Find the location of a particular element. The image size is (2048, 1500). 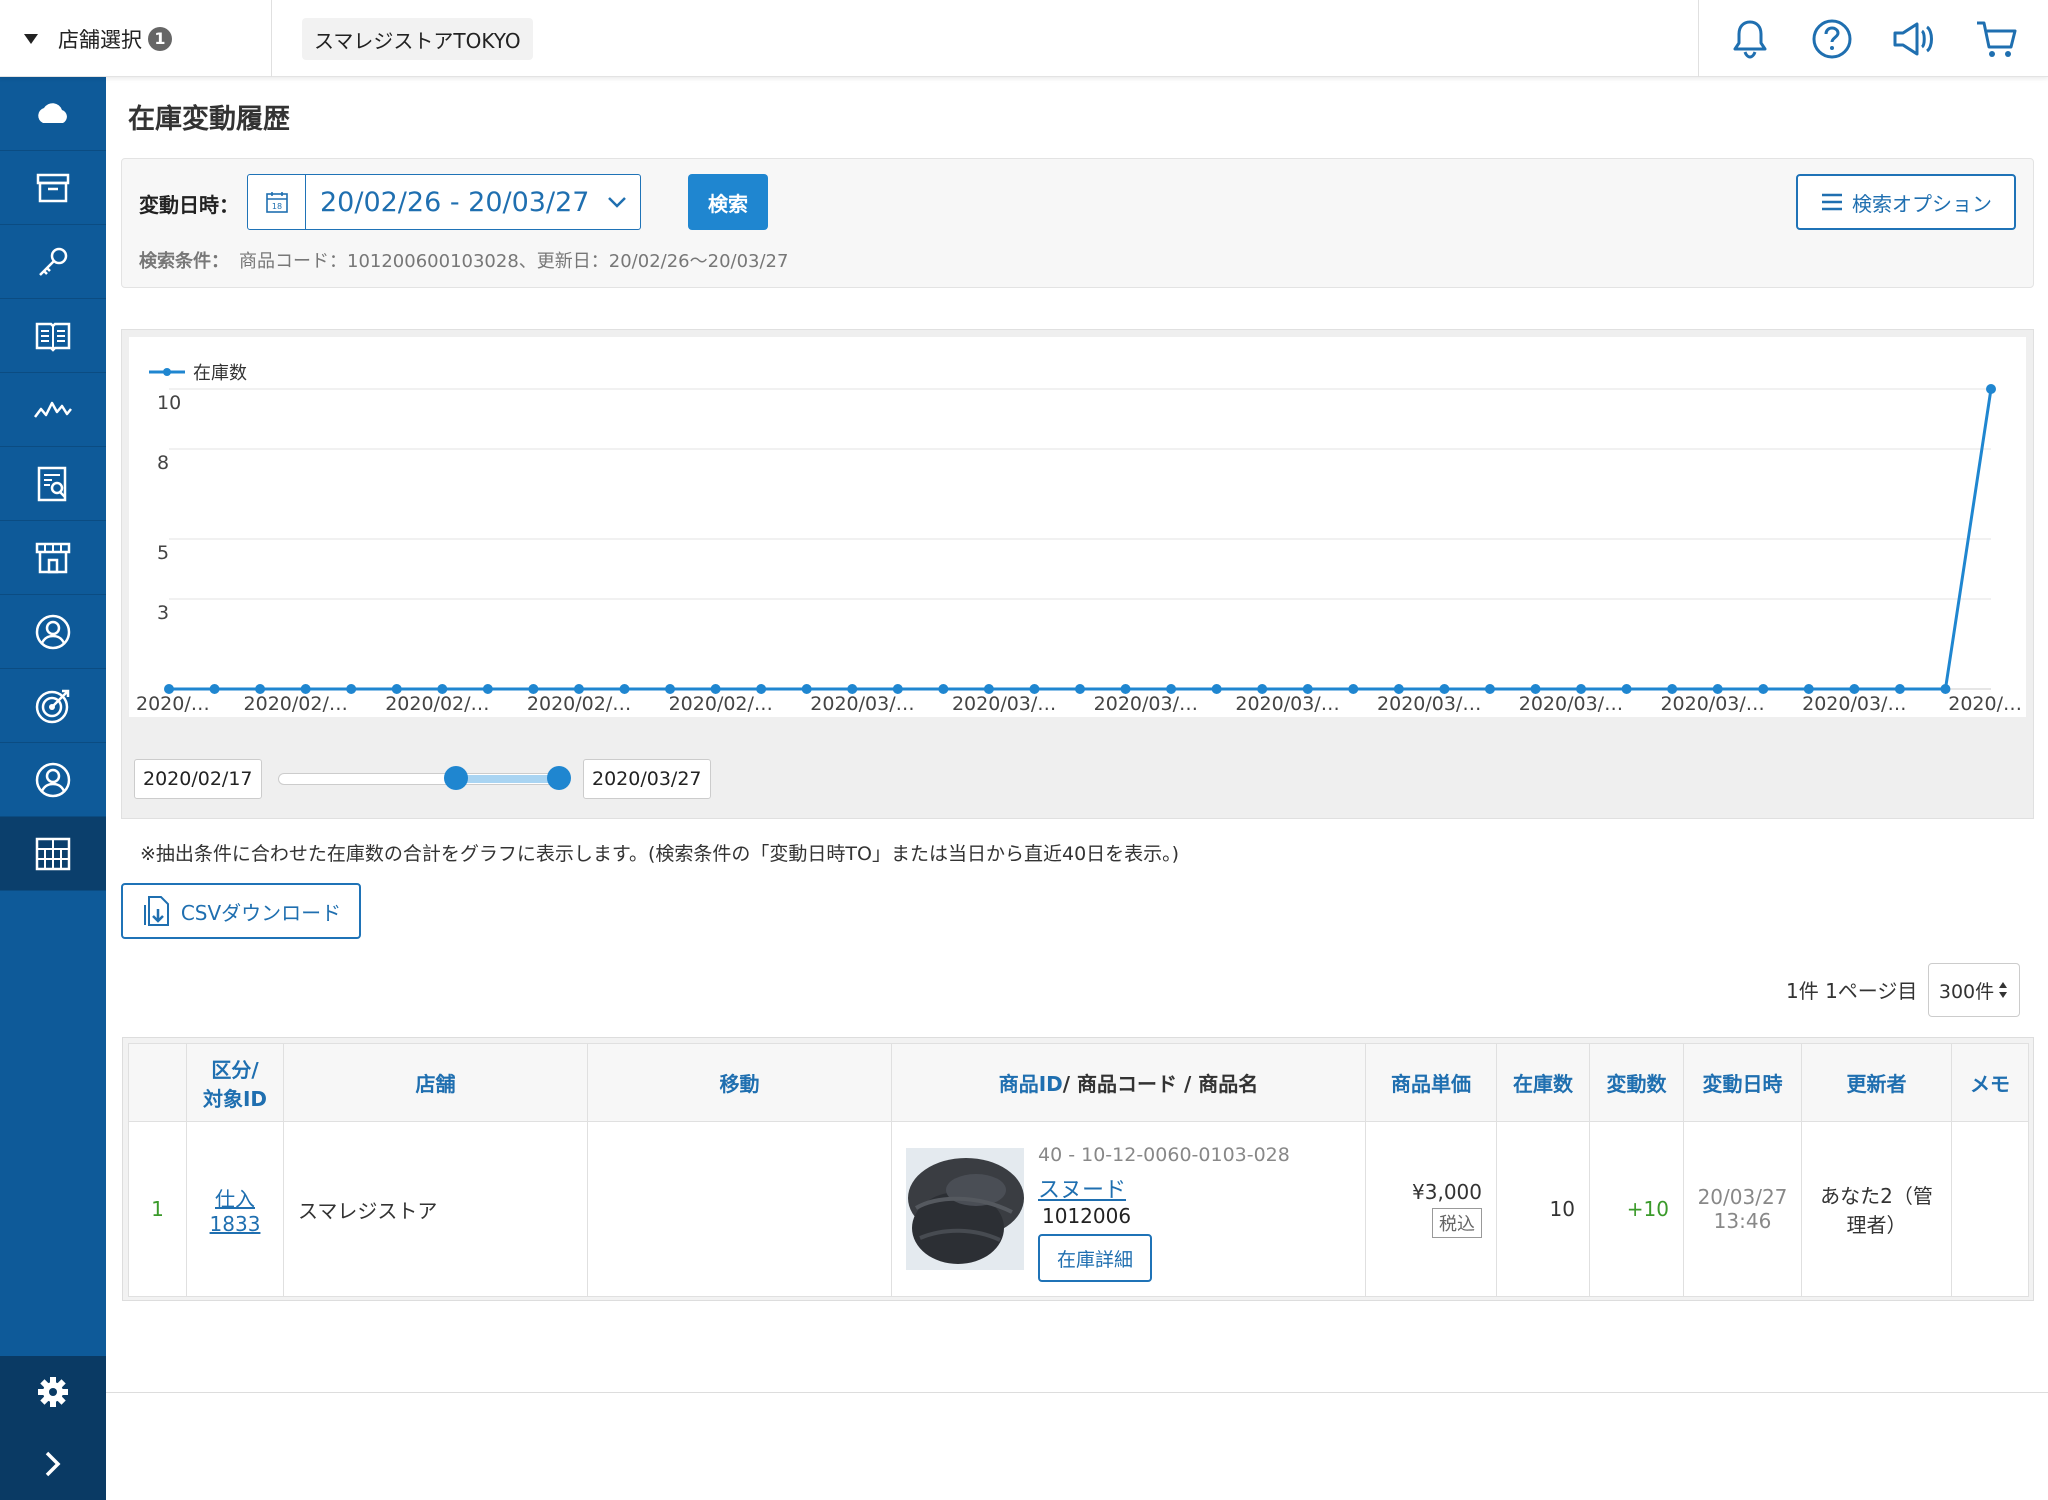

sidebar-item-staff is located at coordinates (53, 780).